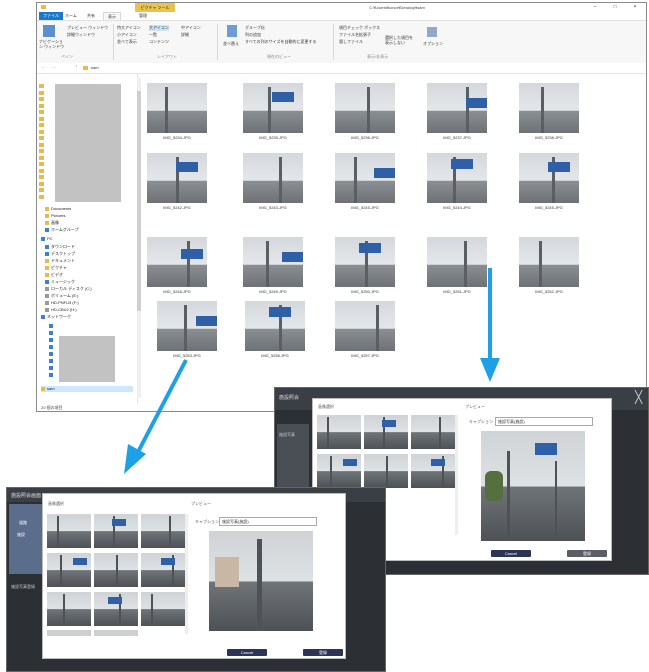 The image size is (649, 672). What do you see at coordinates (490, 325) in the screenshot?
I see `arrow-down-icon` at bounding box center [490, 325].